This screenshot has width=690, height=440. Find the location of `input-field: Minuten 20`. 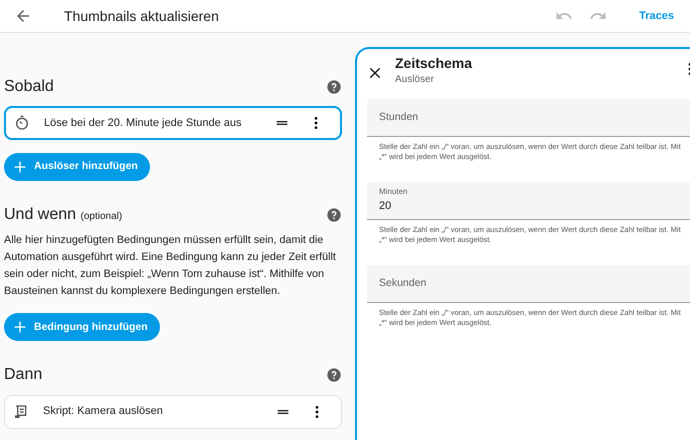

input-field: Minuten 20 is located at coordinates (528, 201).